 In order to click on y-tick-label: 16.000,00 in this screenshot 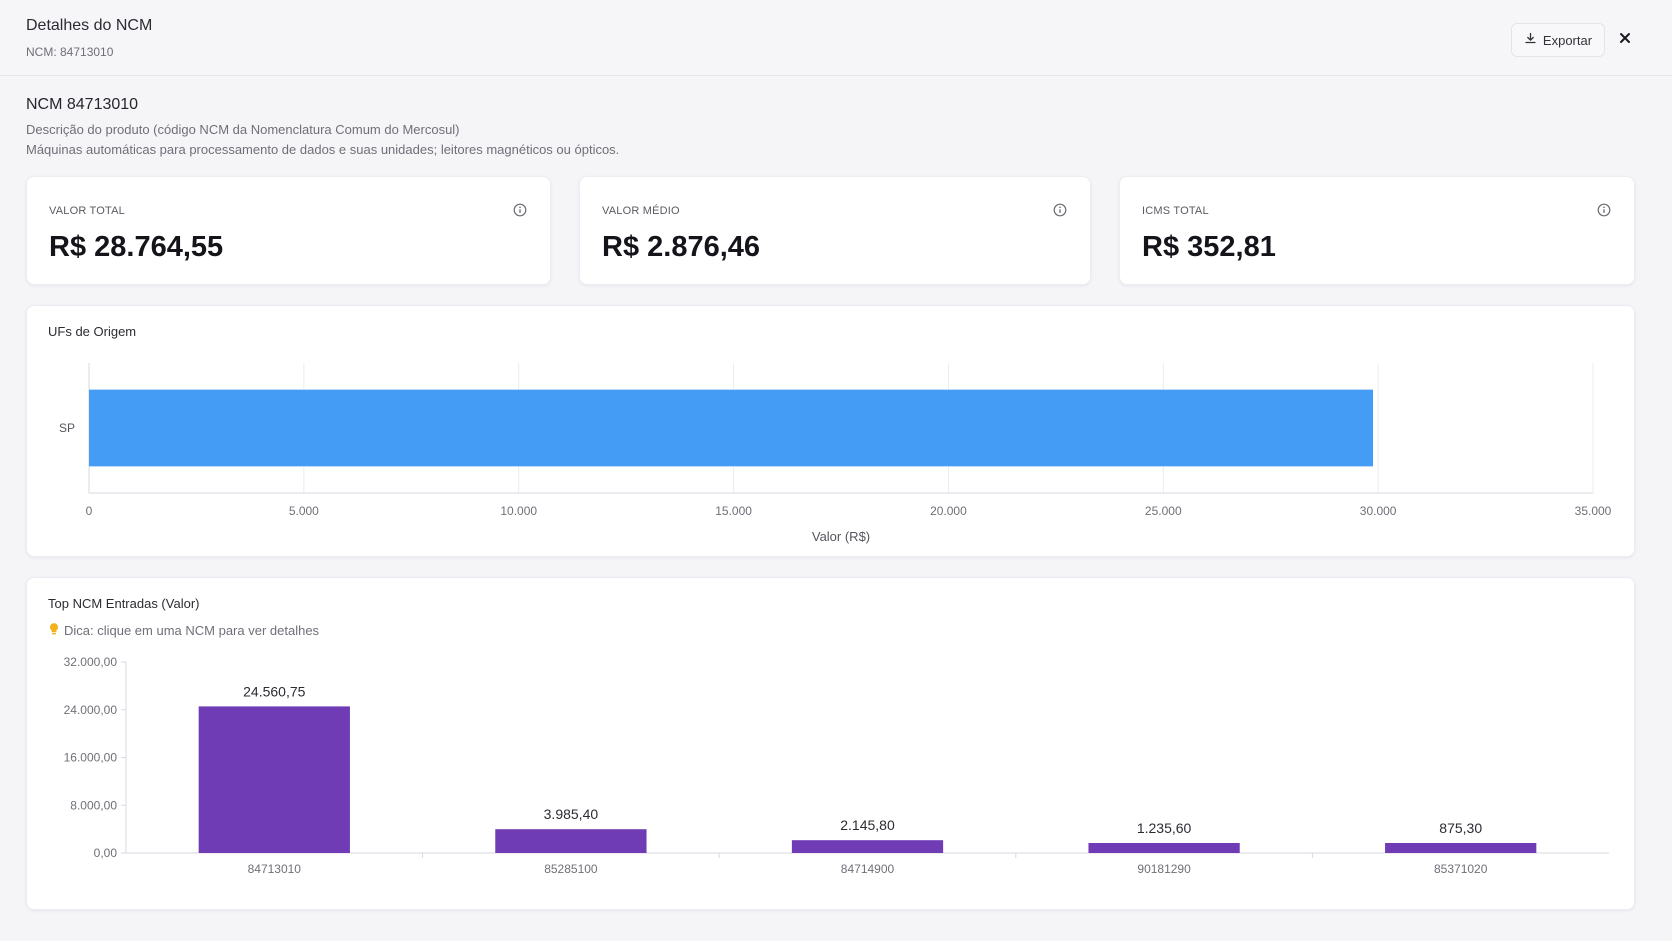, I will do `click(91, 758)`.